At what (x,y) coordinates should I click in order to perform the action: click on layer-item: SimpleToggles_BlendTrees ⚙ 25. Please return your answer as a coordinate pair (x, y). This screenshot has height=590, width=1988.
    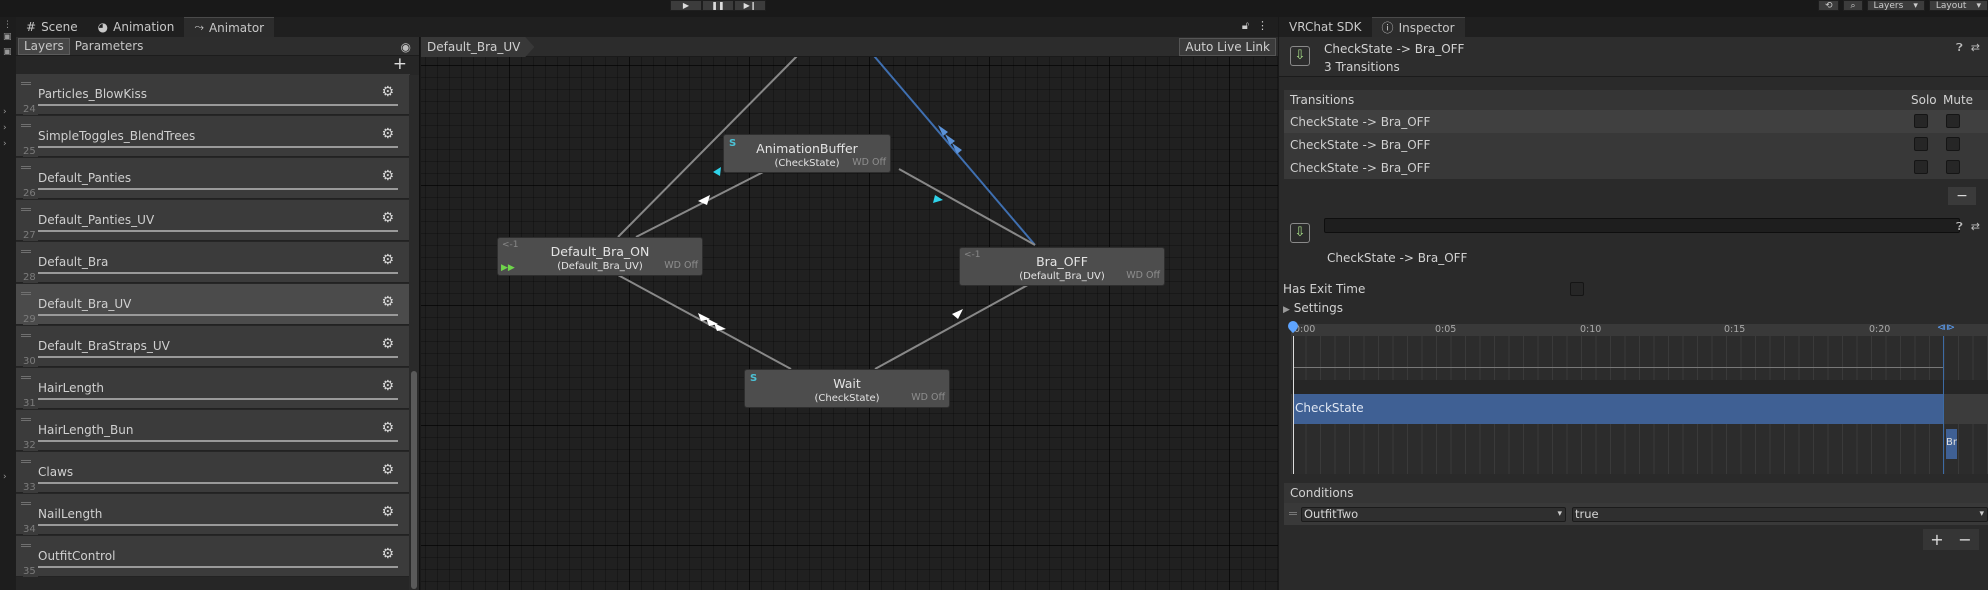
    Looking at the image, I should click on (213, 136).